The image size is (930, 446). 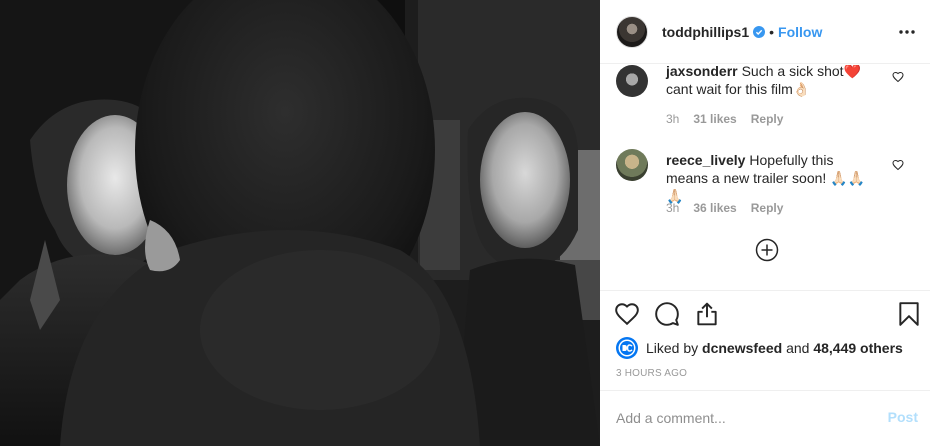 What do you see at coordinates (627, 348) in the screenshot?
I see `dcnewsfeed-avatar-icon` at bounding box center [627, 348].